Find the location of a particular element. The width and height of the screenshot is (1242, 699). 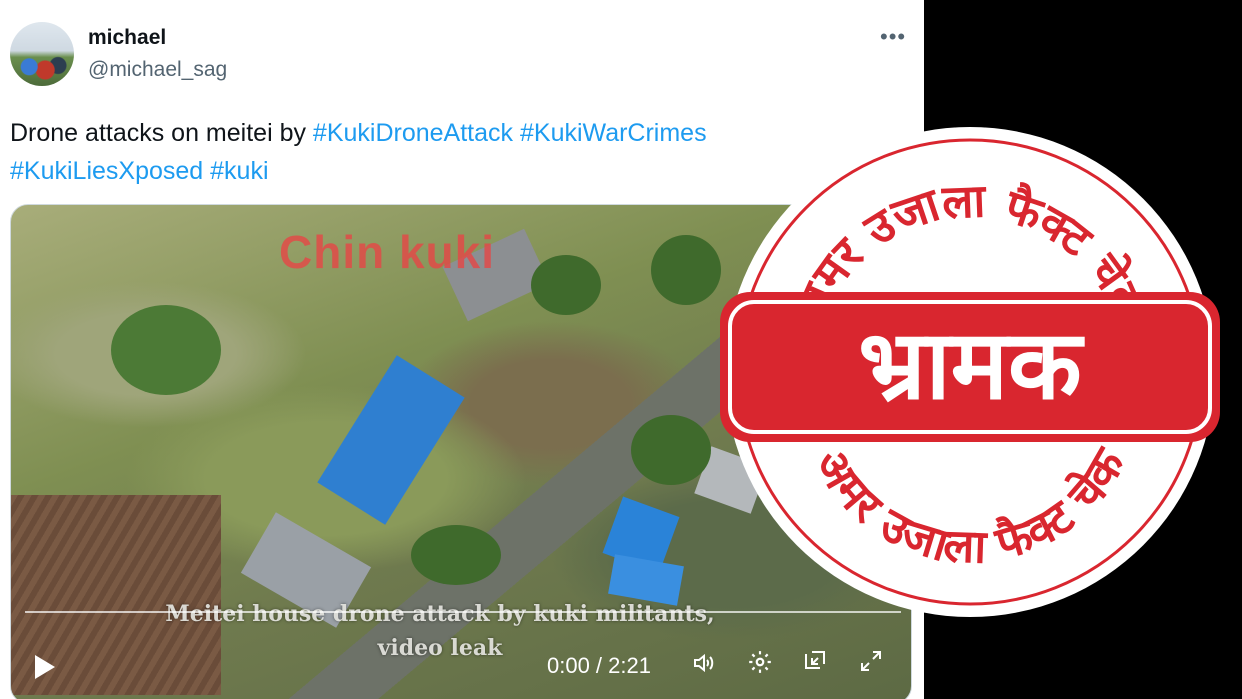

hashtag-link: #KukiLiesXposed is located at coordinates (106, 171).